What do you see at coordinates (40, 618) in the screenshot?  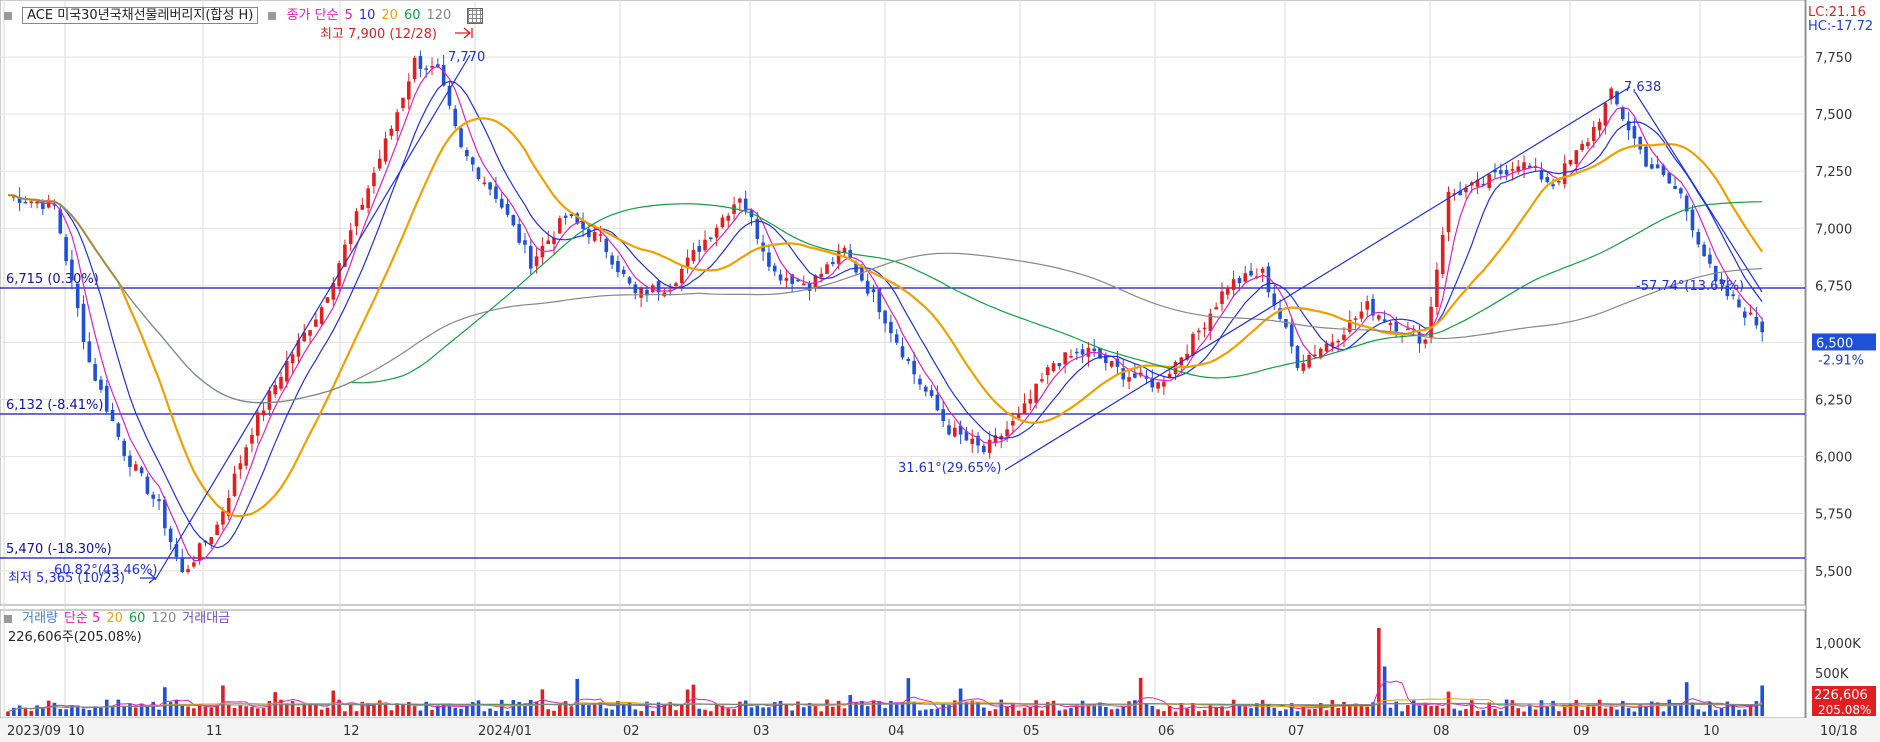 I see `legend-volume-item: 거래량` at bounding box center [40, 618].